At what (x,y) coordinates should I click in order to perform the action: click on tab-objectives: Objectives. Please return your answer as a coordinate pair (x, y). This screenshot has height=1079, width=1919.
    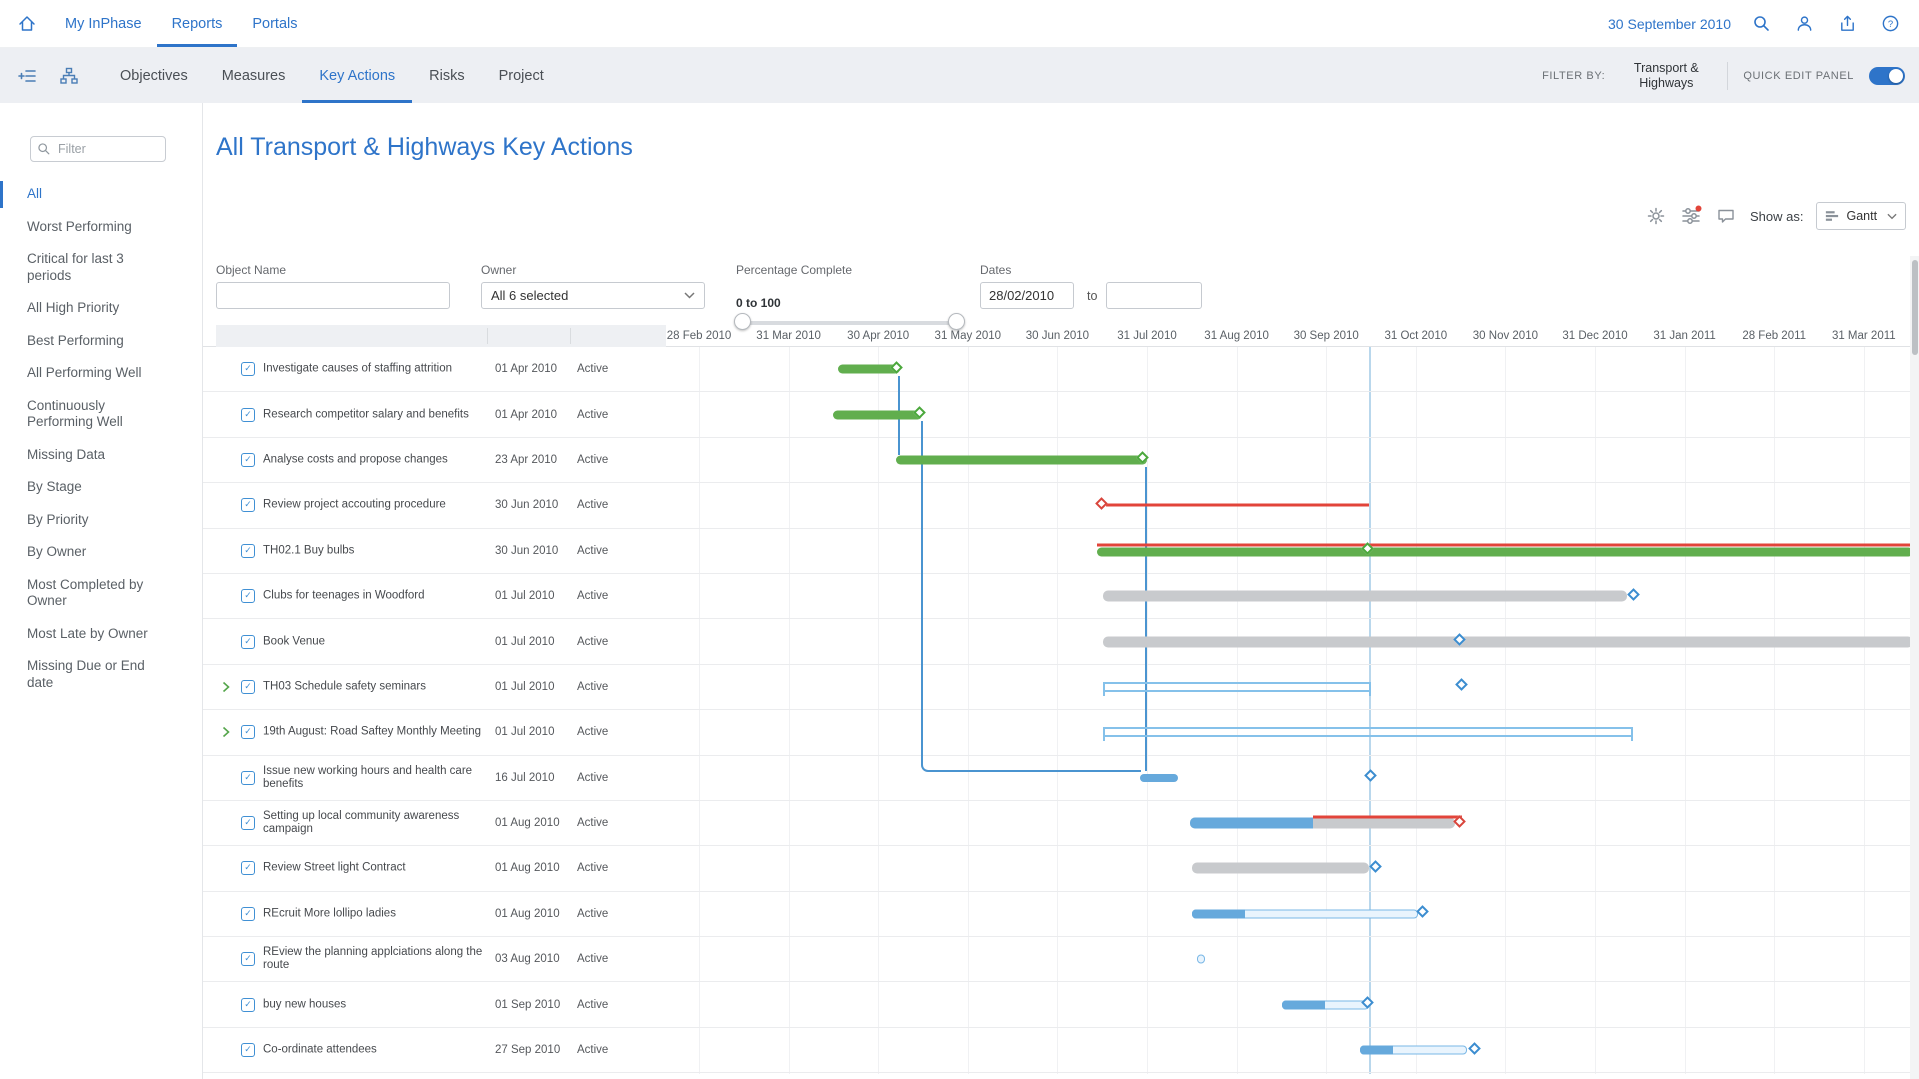
    Looking at the image, I should click on (154, 75).